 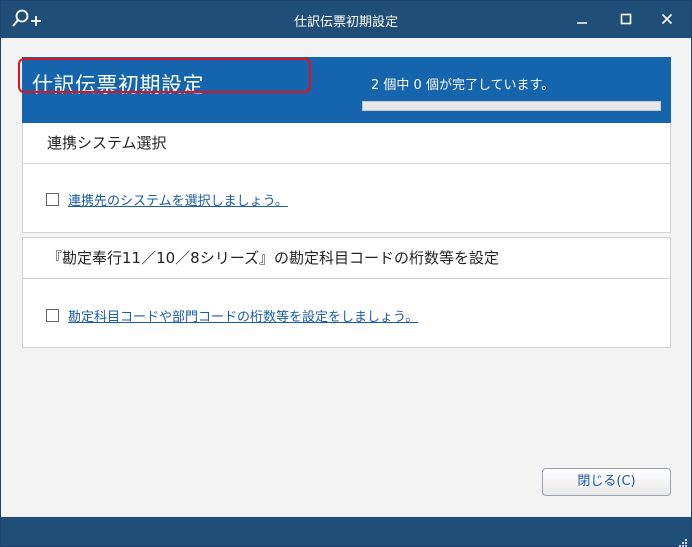 What do you see at coordinates (243, 315) in the screenshot?
I see `task-link: 勘定科目コードや部門コードの桁数等を設定をしましょう。` at bounding box center [243, 315].